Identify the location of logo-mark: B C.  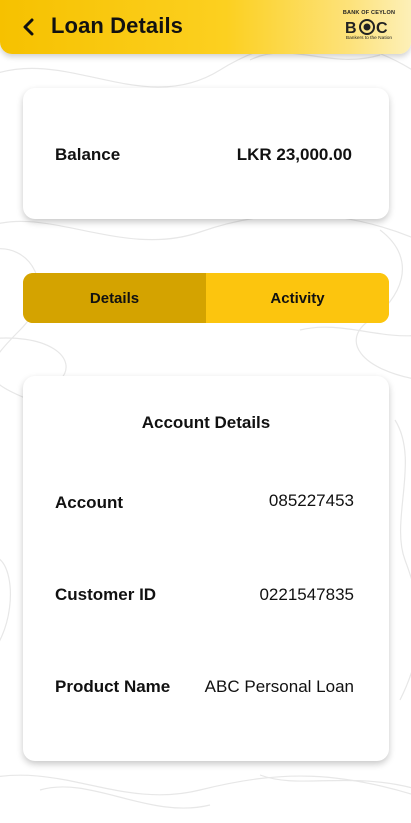
(369, 27).